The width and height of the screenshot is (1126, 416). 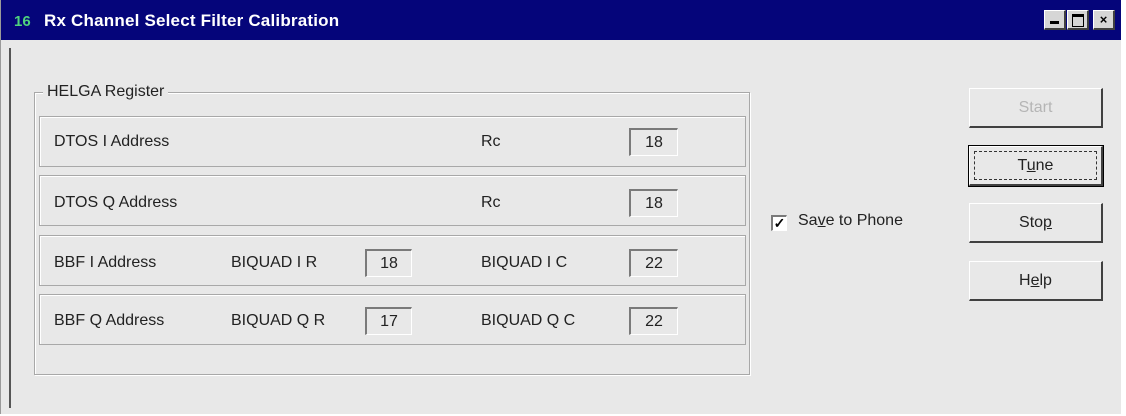 What do you see at coordinates (821, 220) in the screenshot?
I see `label-mnemonic: v` at bounding box center [821, 220].